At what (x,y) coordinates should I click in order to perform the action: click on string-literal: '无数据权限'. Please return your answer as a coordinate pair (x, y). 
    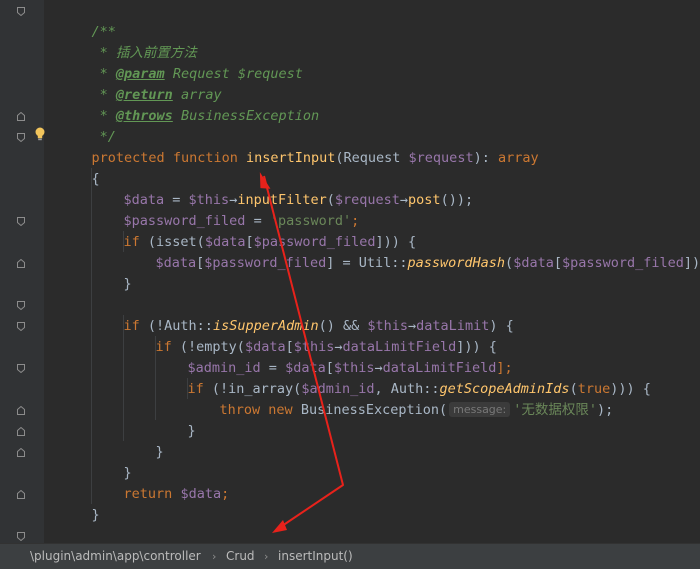
    Looking at the image, I should click on (555, 410).